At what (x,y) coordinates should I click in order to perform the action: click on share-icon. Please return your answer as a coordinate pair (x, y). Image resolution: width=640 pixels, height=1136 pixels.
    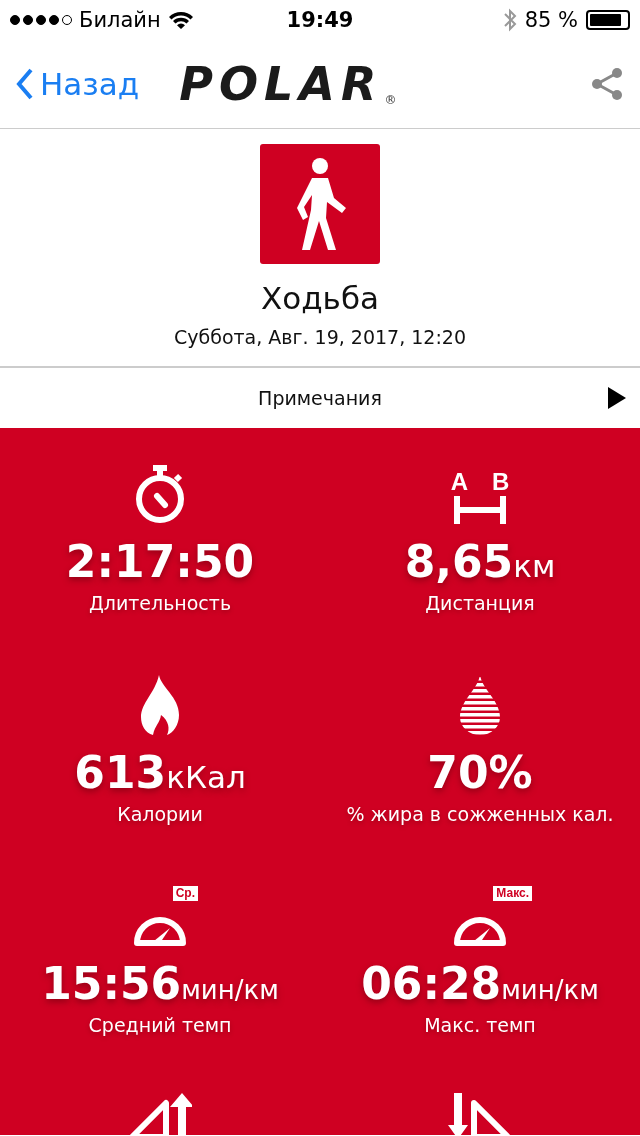
    Looking at the image, I should click on (607, 84).